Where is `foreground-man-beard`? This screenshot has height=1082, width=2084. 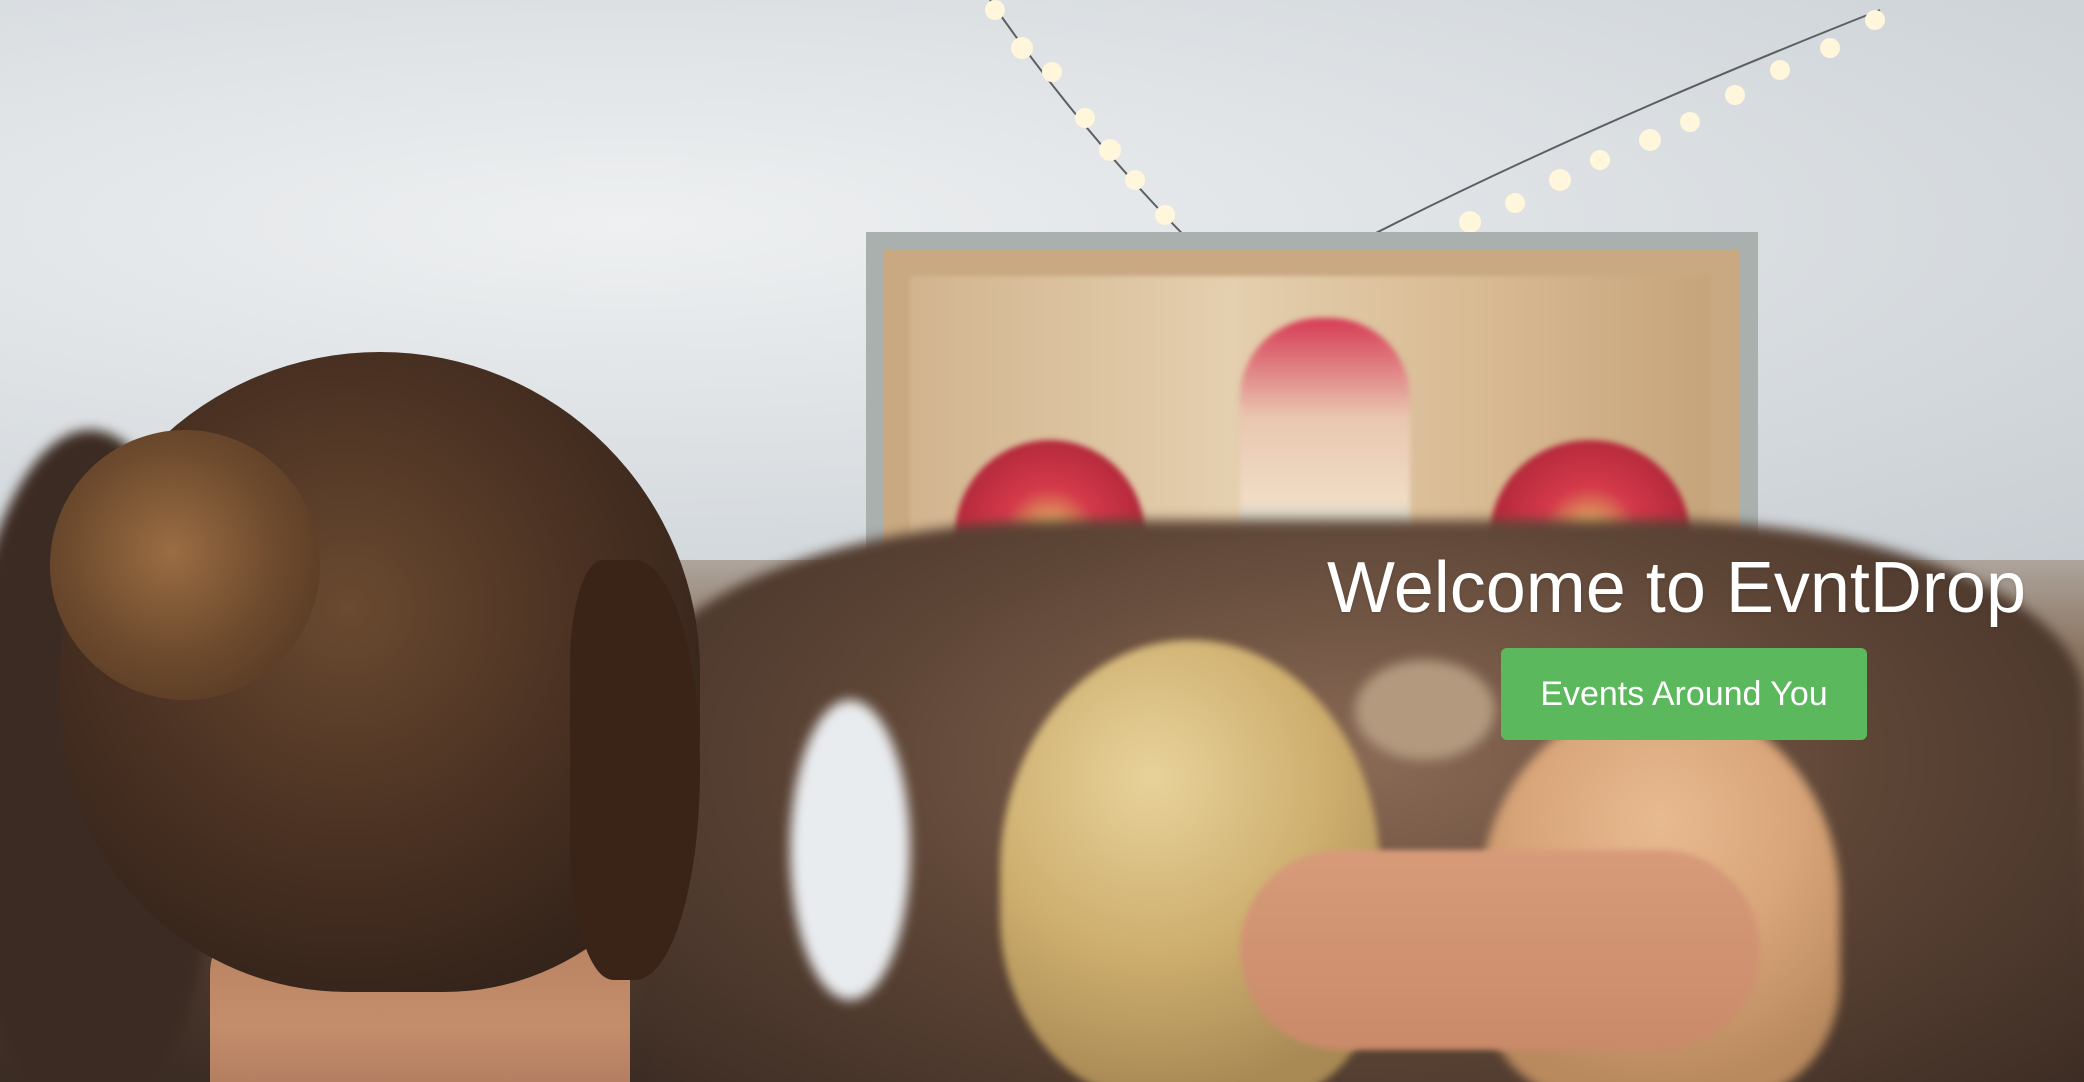 foreground-man-beard is located at coordinates (635, 770).